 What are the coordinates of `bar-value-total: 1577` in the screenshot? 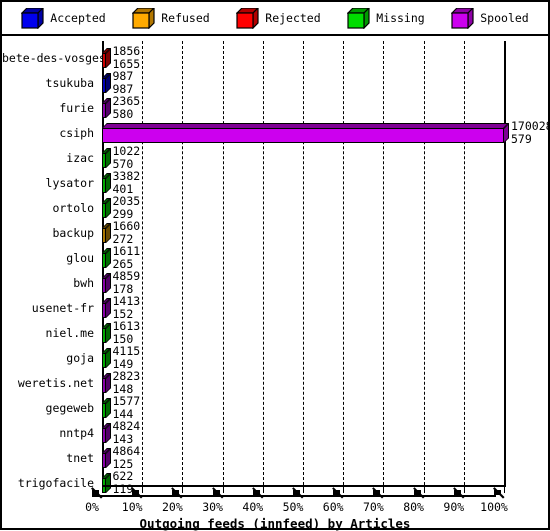 It's located at (126, 401).